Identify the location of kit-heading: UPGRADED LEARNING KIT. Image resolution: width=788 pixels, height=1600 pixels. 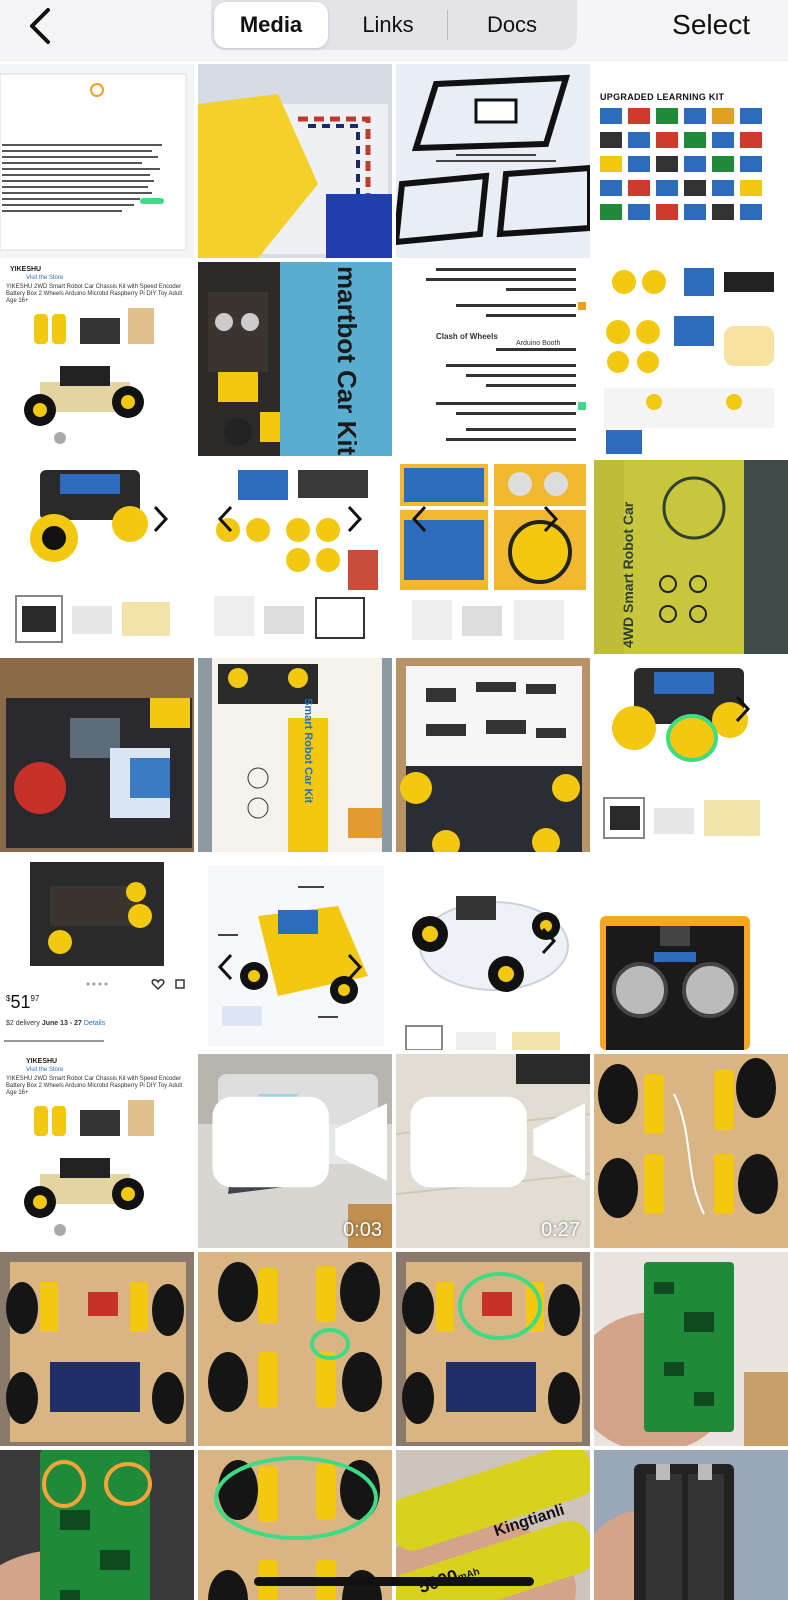
(662, 97).